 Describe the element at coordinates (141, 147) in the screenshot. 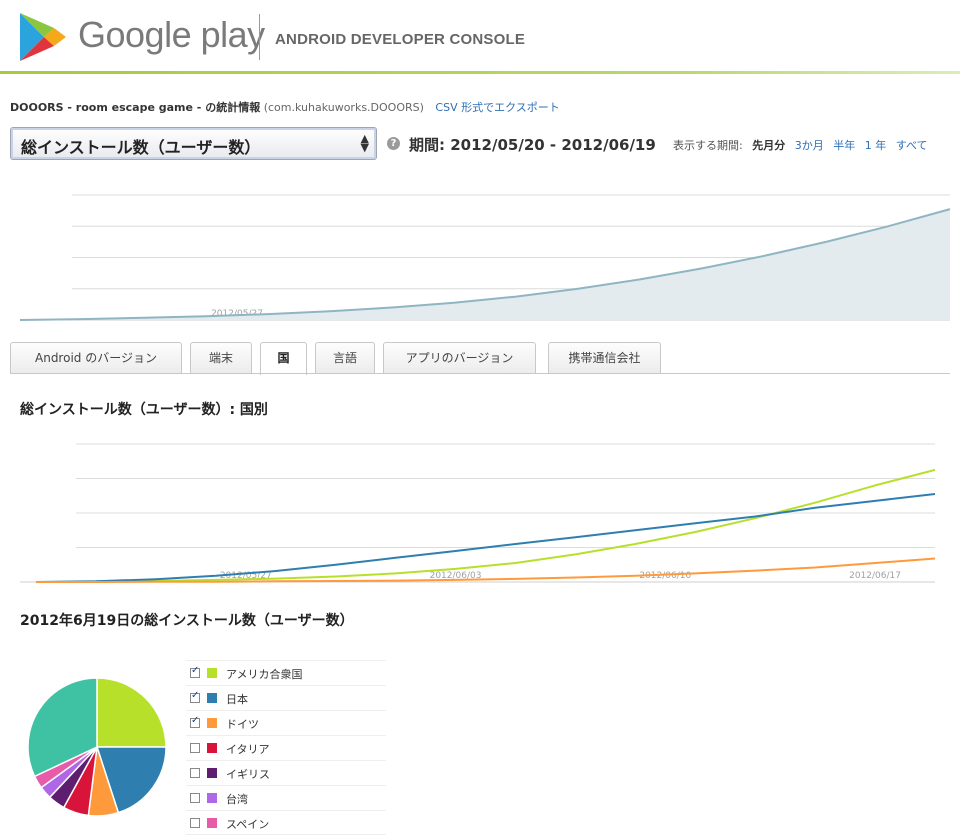

I see `metric-select-value: 総インストール数（ユーザー数）` at that location.